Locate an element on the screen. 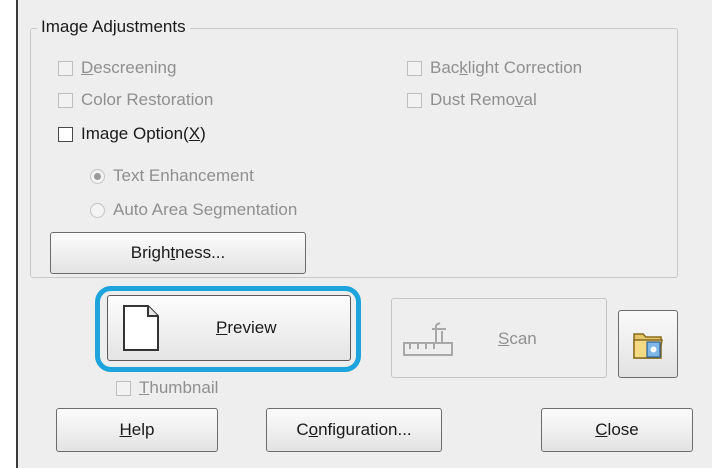  close-label: Close is located at coordinates (617, 429).